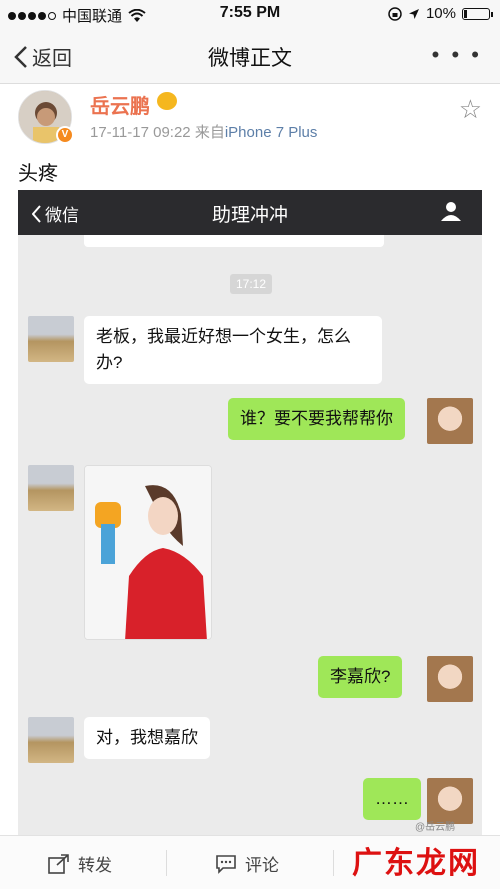 This screenshot has height=889, width=500. I want to click on status-bar: 中国联通 7:55 PM 10%, so click(250, 14).